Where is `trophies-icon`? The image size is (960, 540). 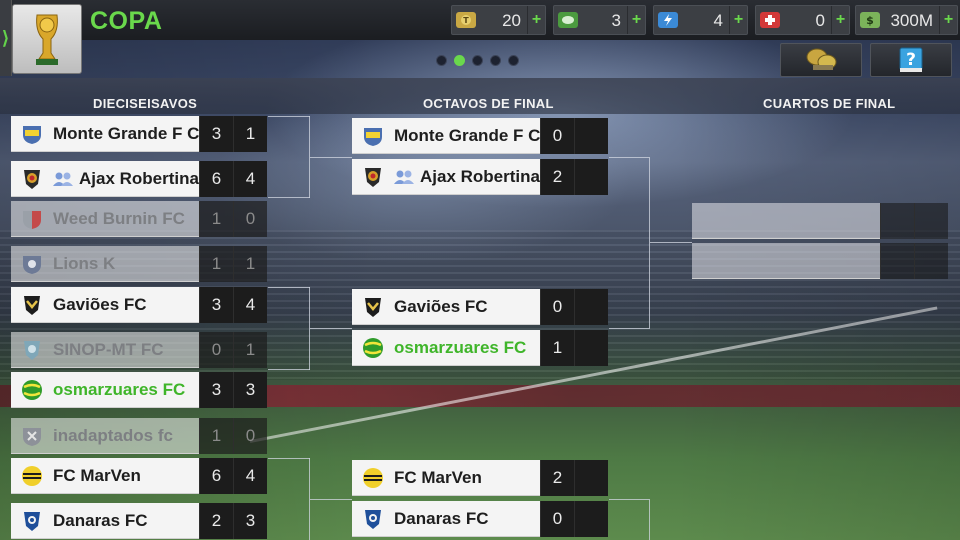 trophies-icon is located at coordinates (821, 59).